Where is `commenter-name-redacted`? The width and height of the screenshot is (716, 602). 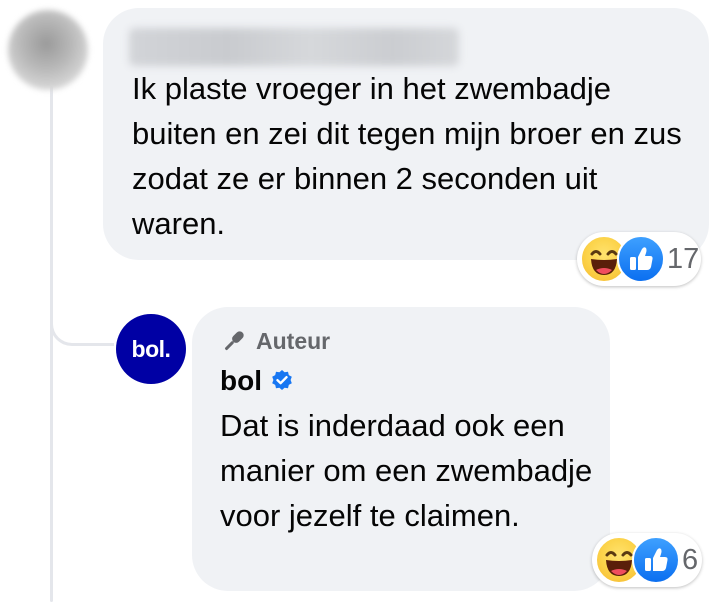 commenter-name-redacted is located at coordinates (294, 47).